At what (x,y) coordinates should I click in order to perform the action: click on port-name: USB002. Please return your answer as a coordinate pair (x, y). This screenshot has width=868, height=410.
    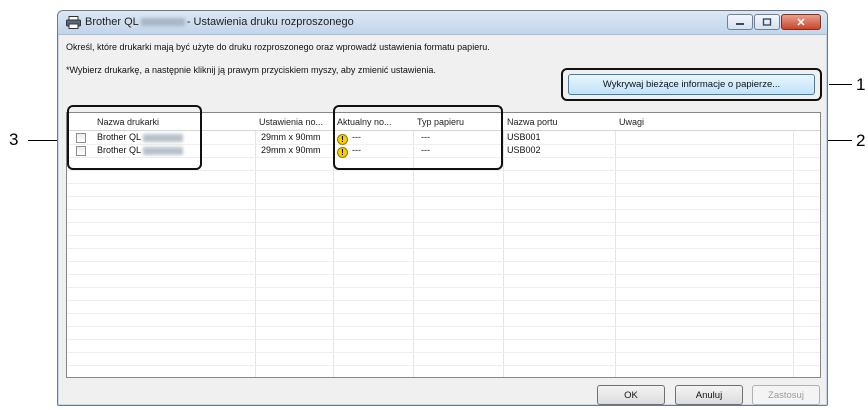
    Looking at the image, I should click on (524, 150).